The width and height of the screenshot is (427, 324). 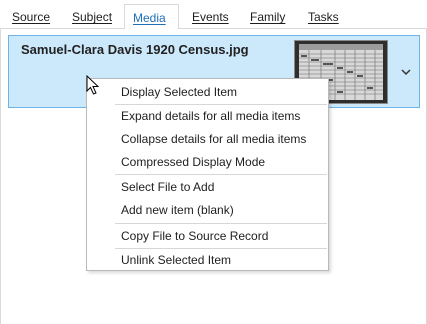 I want to click on tab-subject: Subject, so click(x=92, y=16).